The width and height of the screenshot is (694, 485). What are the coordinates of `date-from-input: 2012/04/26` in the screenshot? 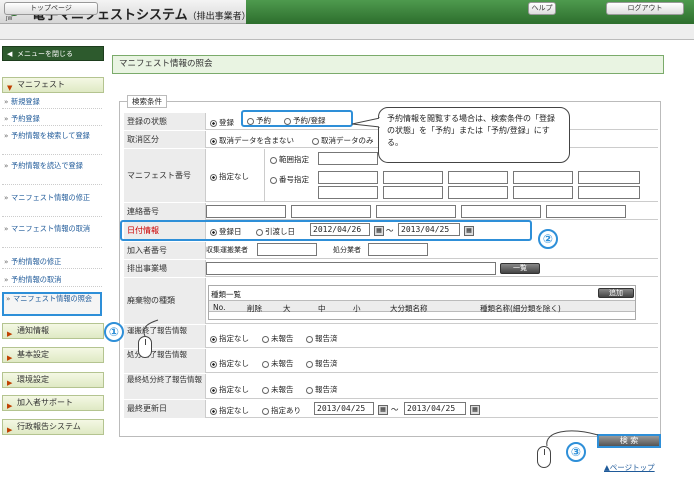 It's located at (340, 229).